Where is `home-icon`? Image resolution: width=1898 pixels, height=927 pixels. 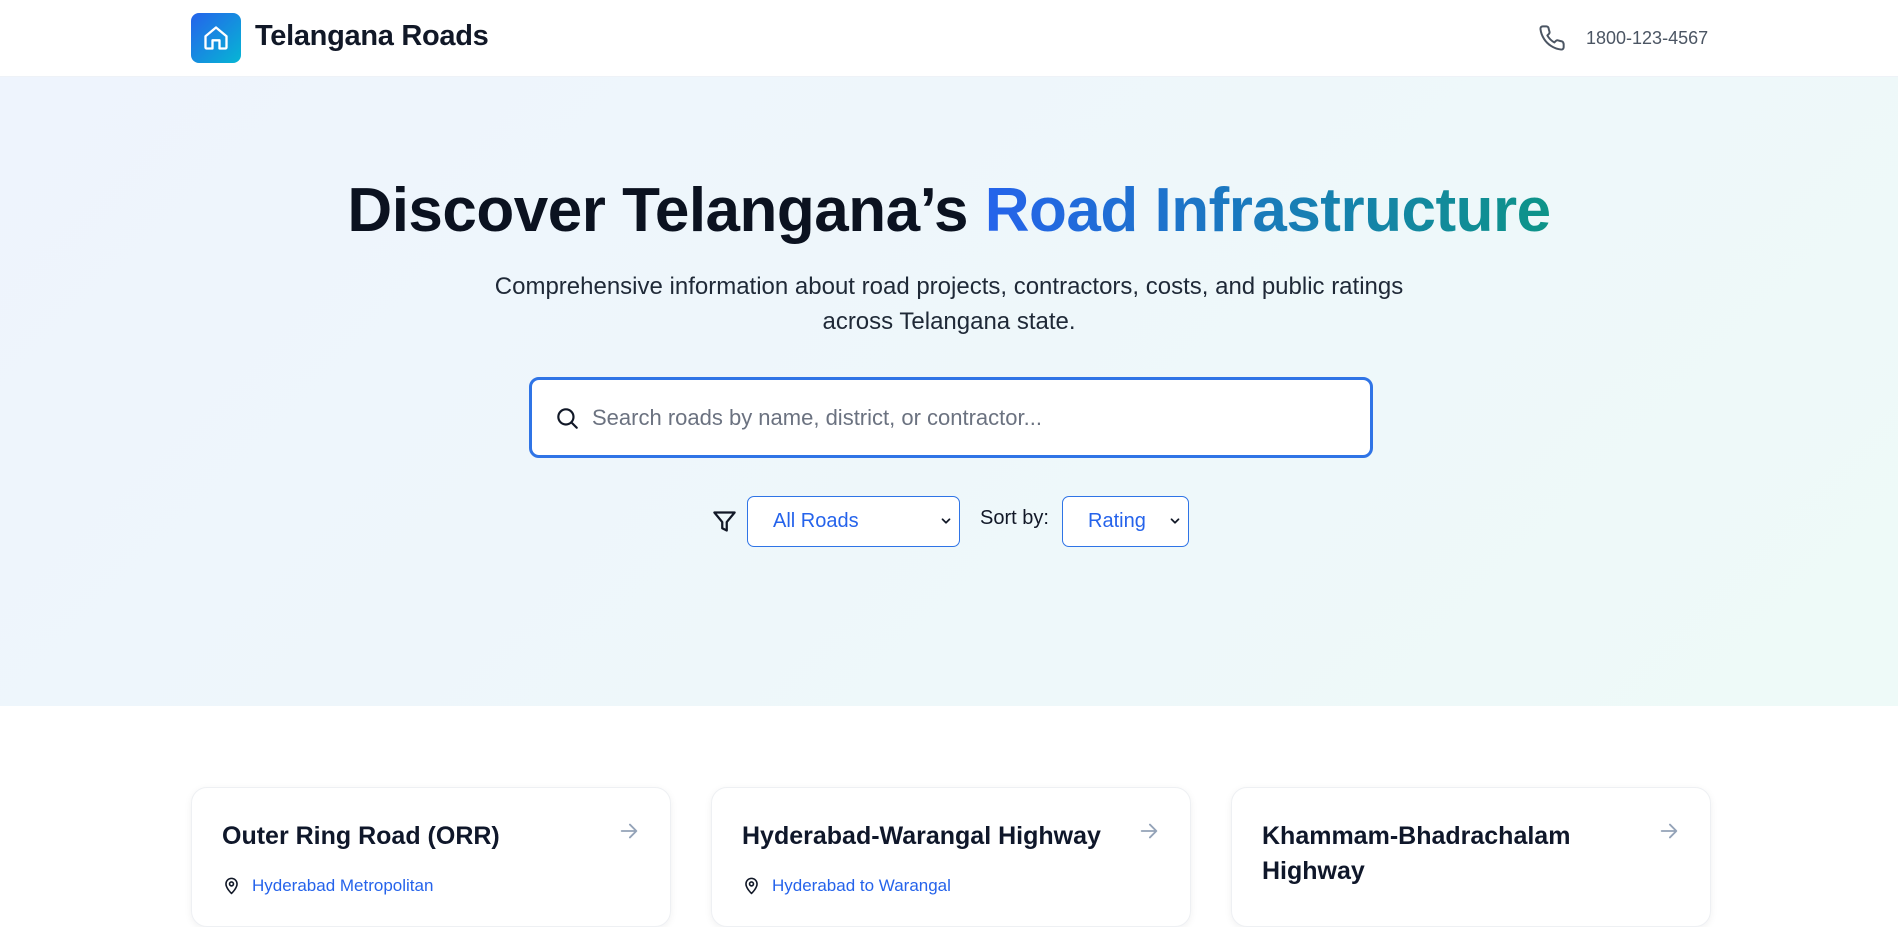
home-icon is located at coordinates (216, 38).